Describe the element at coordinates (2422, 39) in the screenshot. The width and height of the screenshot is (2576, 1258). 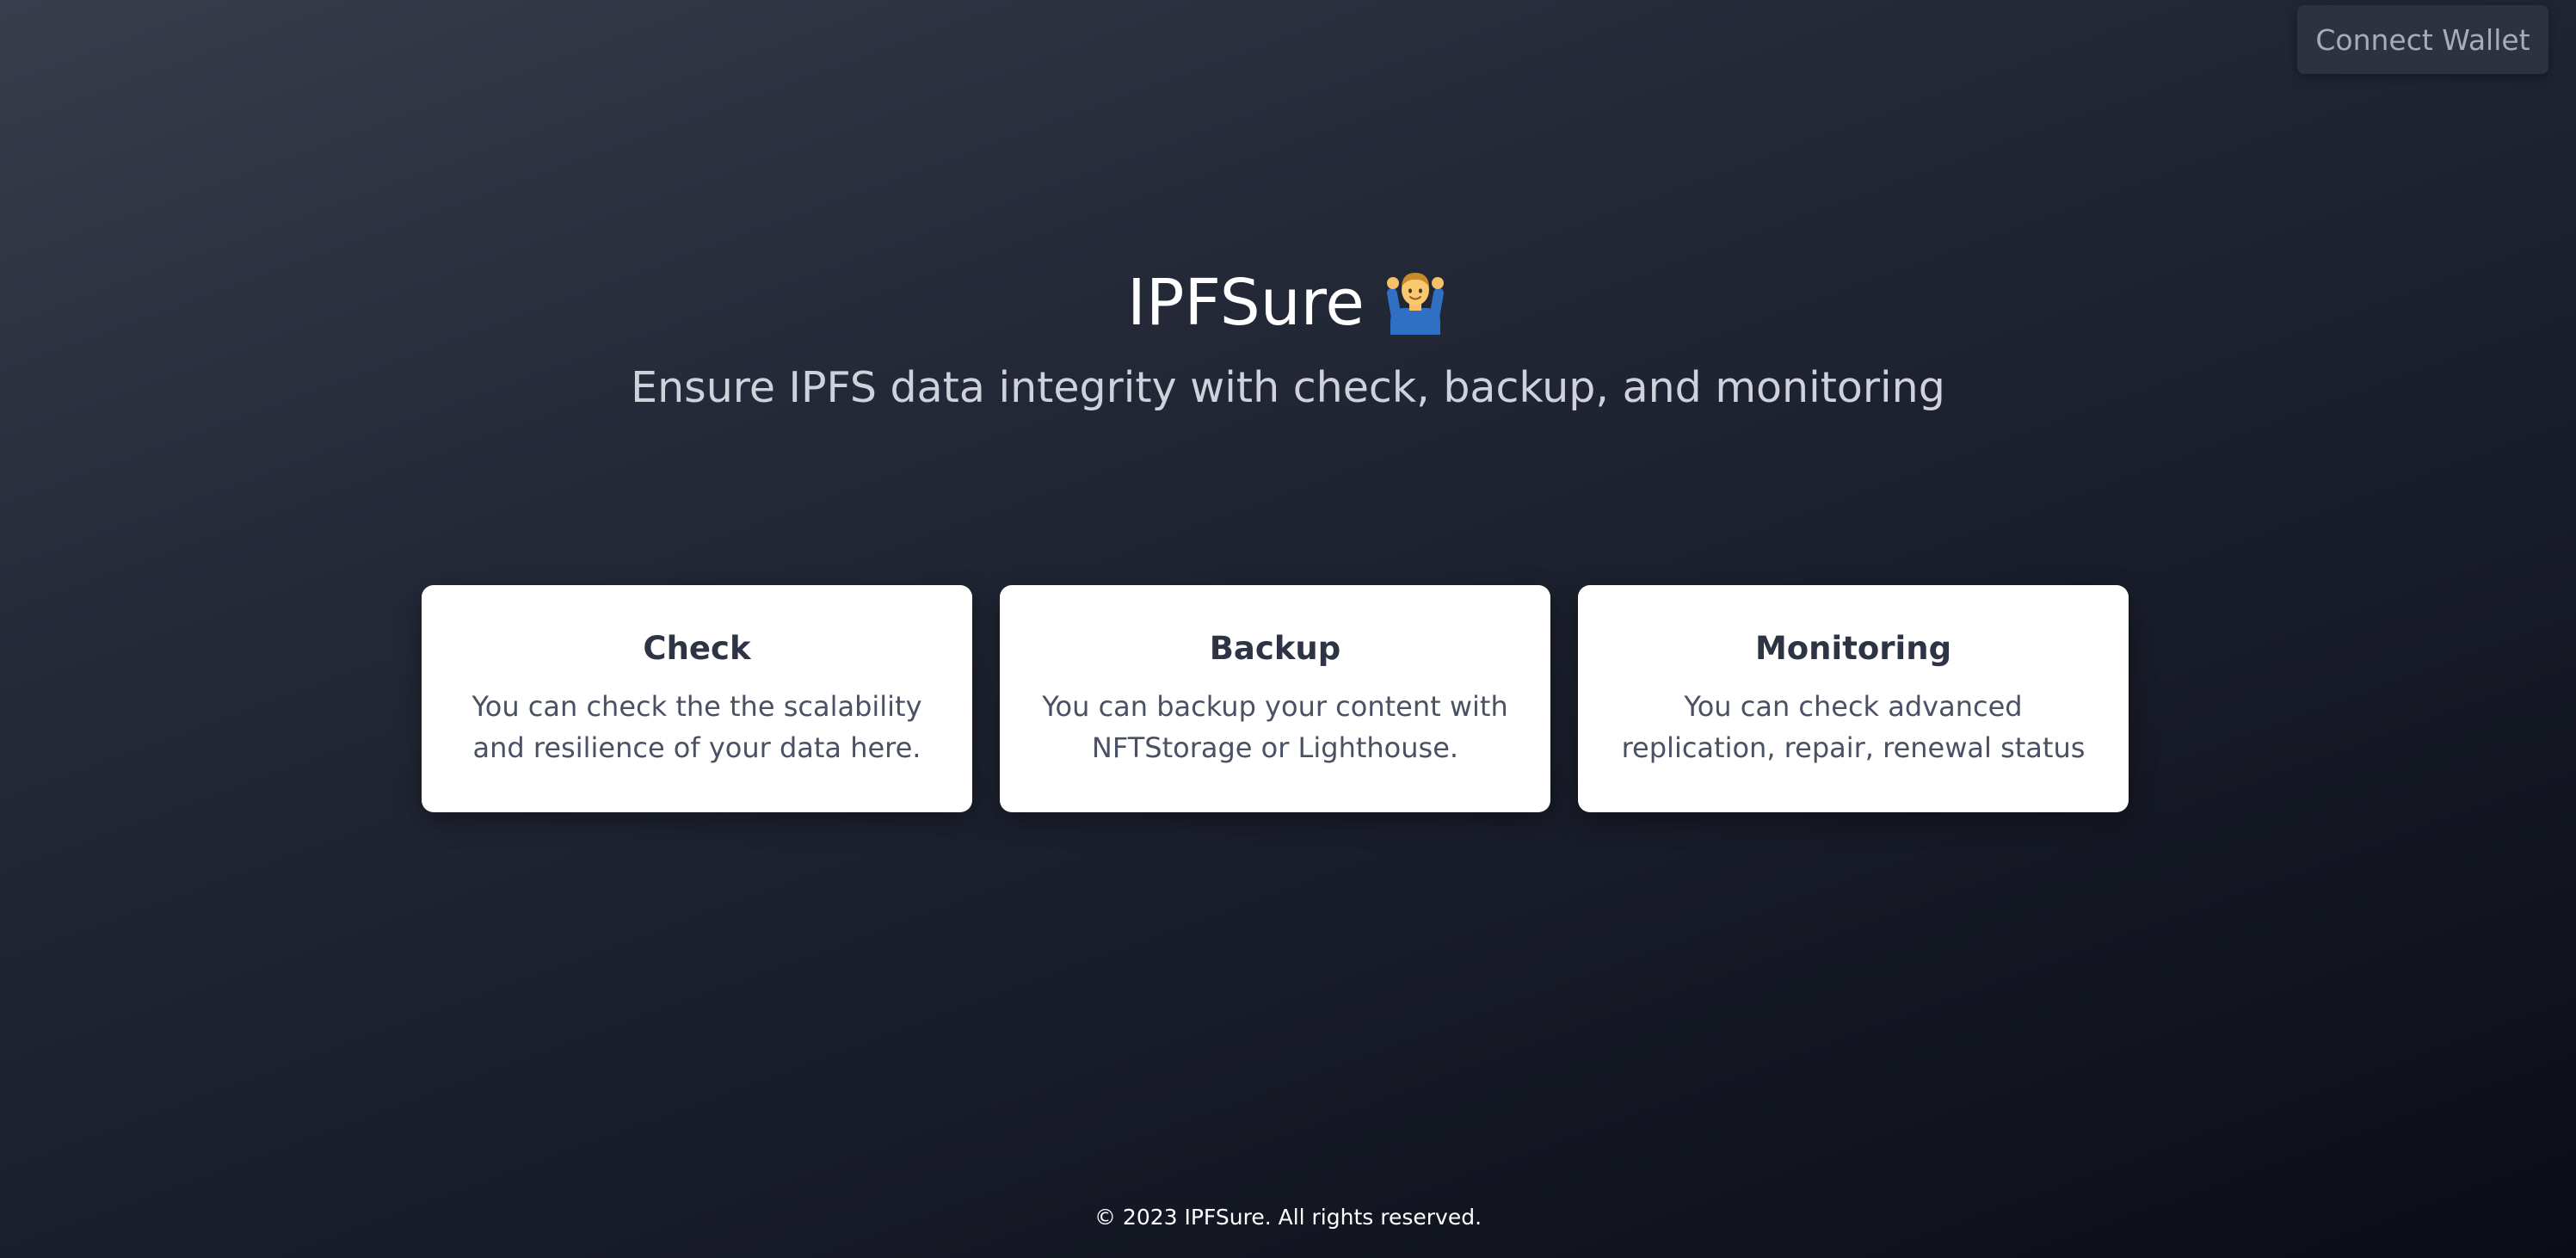
I see `connect-wallet-button: Connect Wallet` at that location.